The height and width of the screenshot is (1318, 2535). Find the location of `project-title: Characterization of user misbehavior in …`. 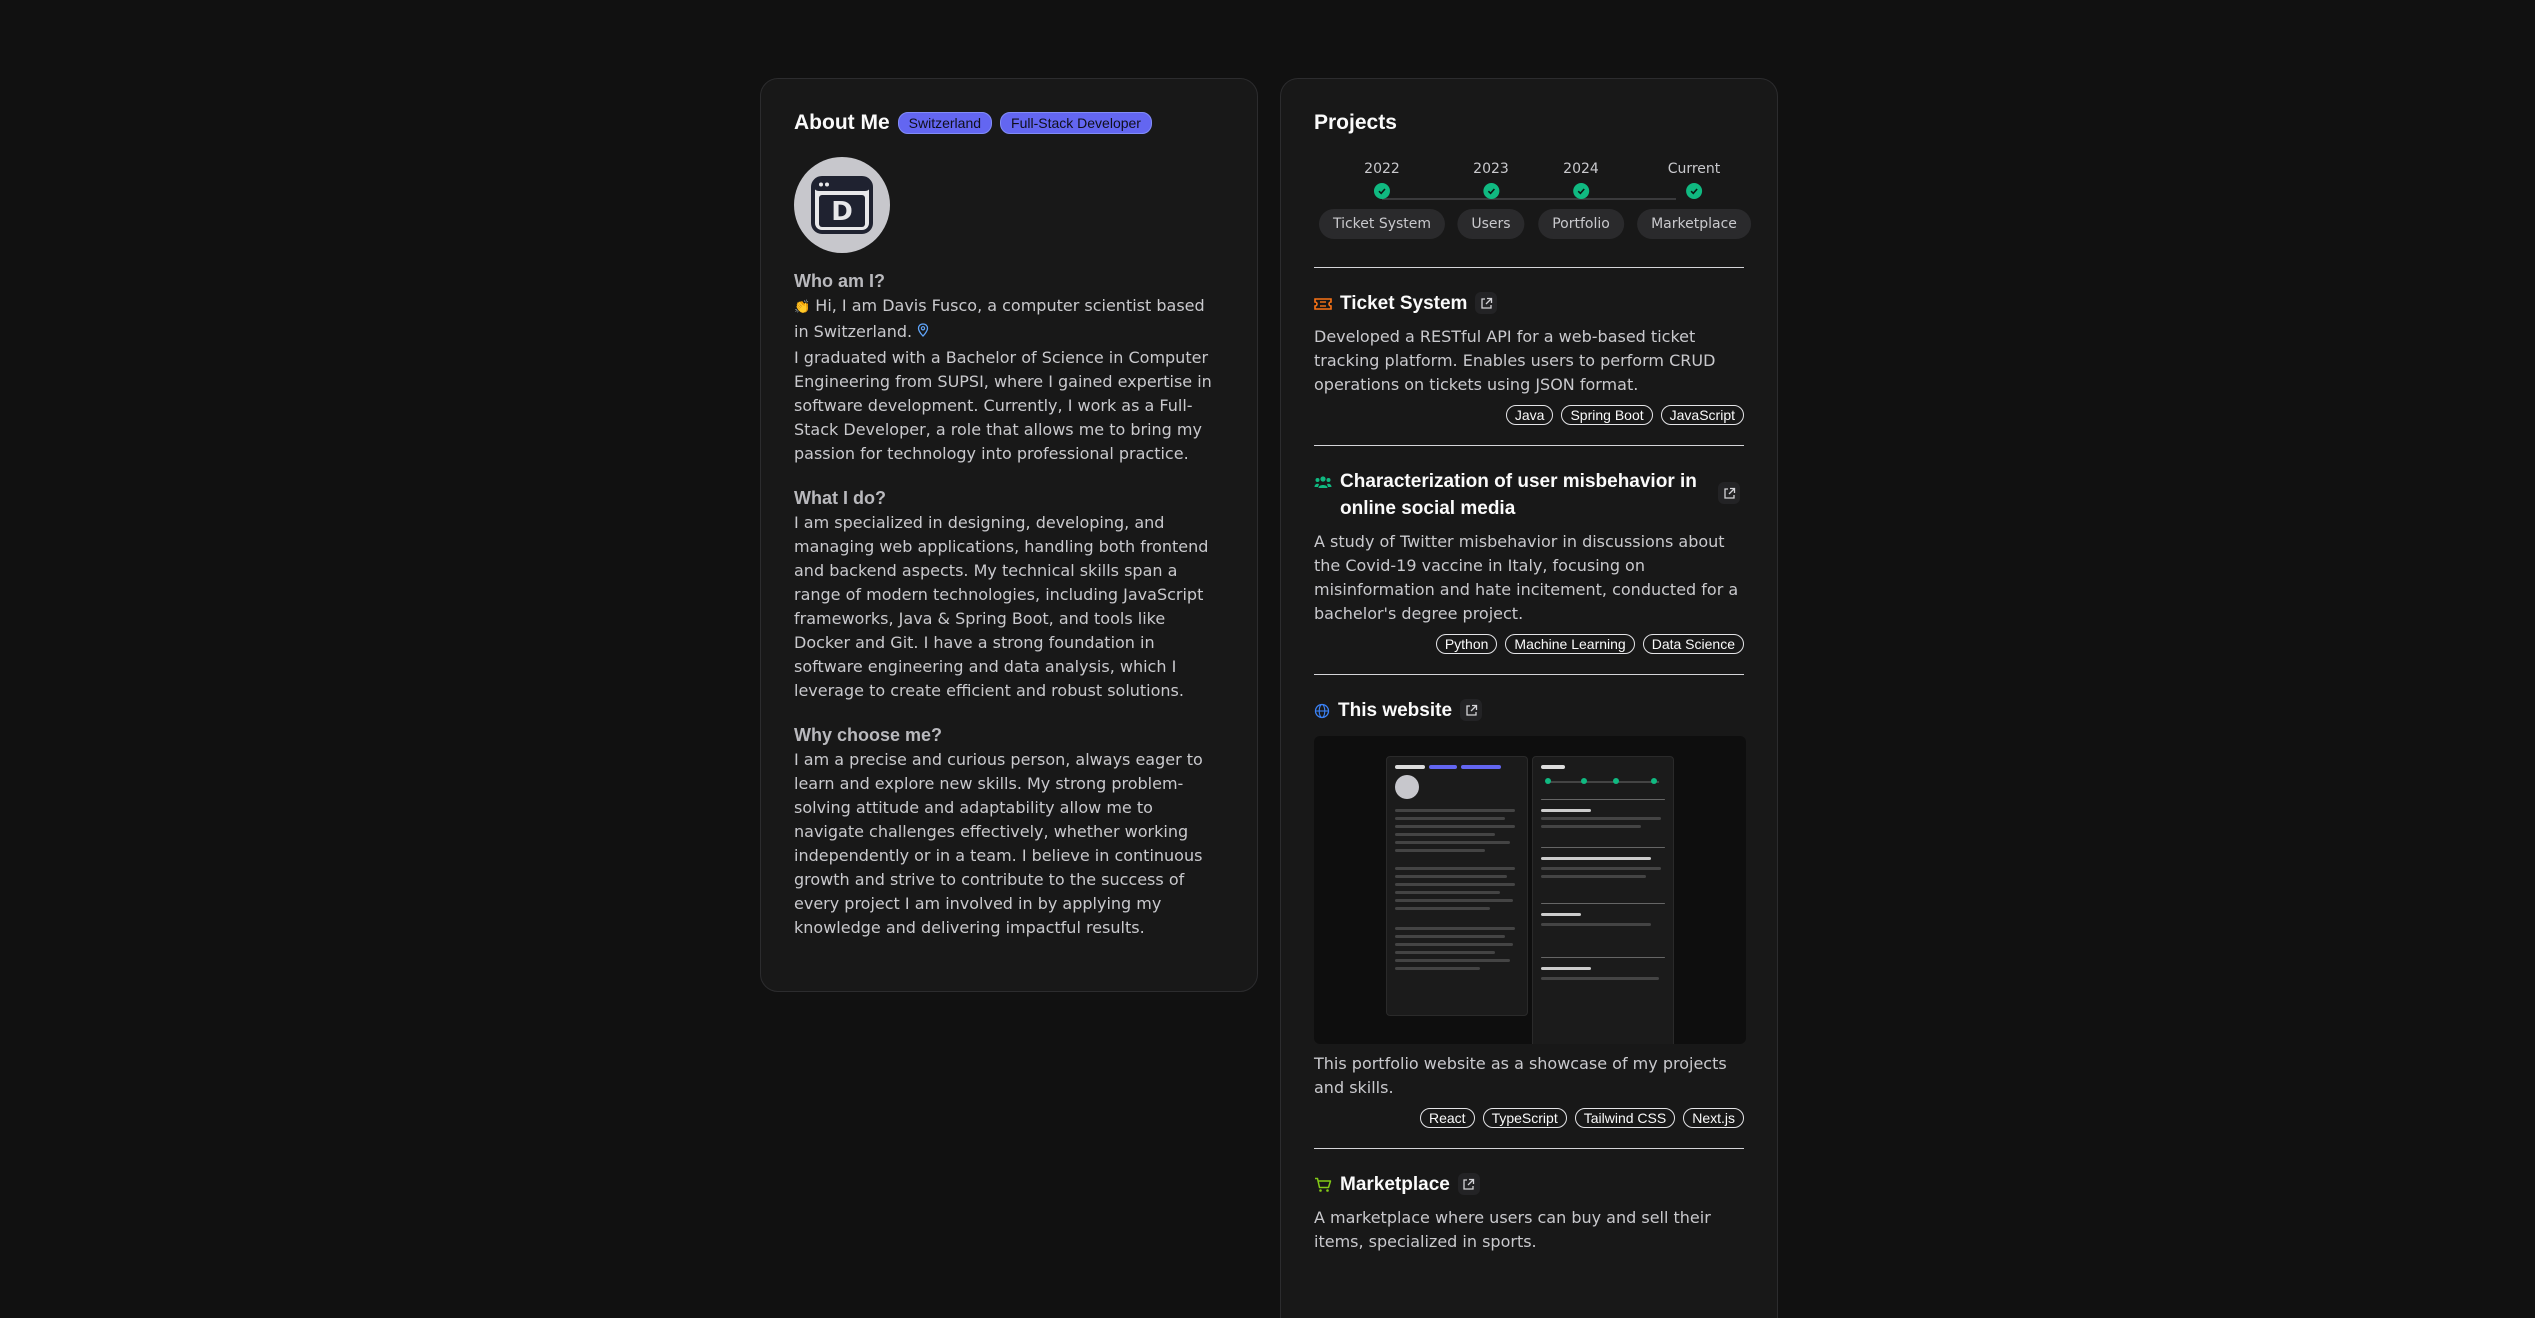

project-title: Characterization of user misbehavior in … is located at coordinates (1518, 495).